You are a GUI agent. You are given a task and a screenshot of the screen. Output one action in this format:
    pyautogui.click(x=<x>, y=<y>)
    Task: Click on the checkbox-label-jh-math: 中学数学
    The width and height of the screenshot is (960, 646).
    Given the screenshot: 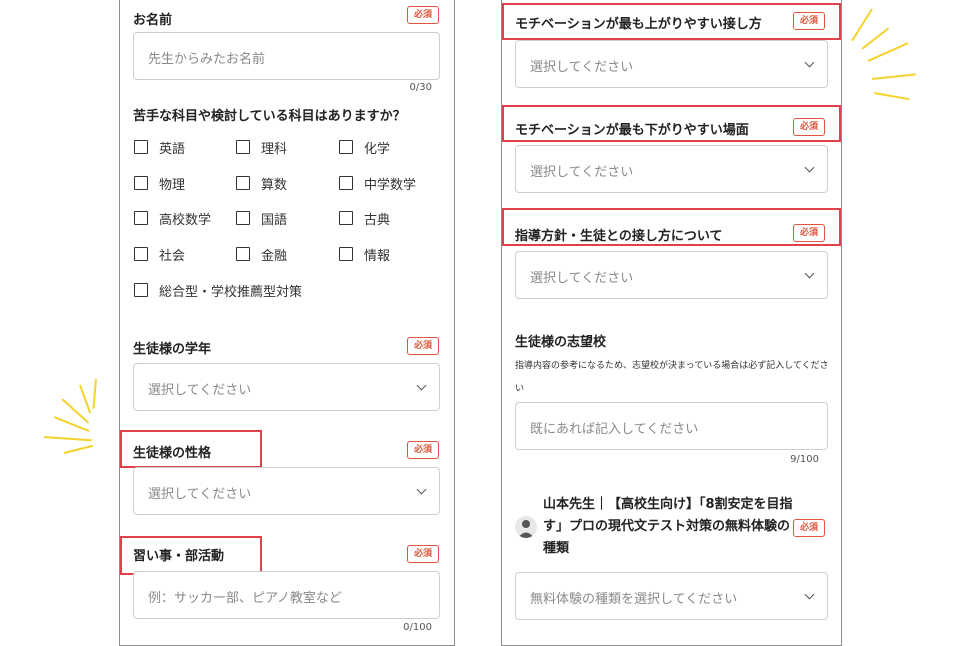 What is the action you would take?
    pyautogui.click(x=390, y=185)
    